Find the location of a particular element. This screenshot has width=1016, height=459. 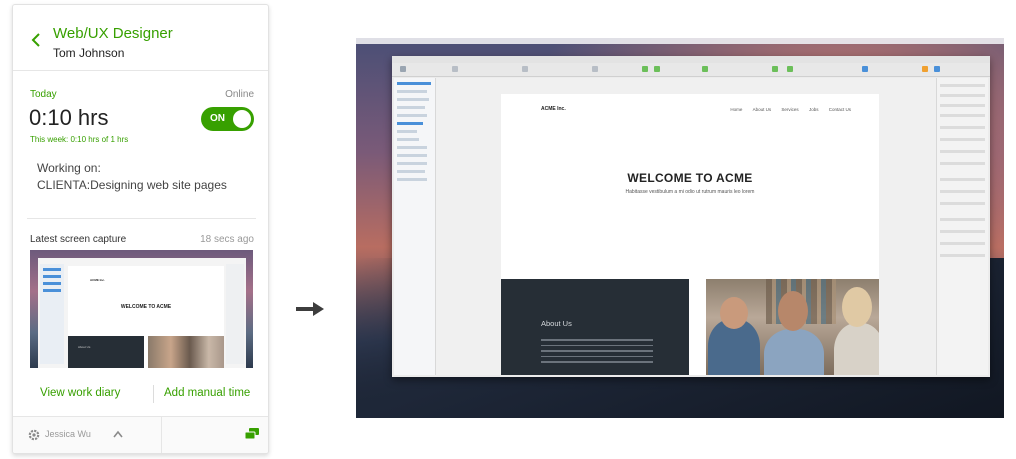

chevron-left-icon is located at coordinates (36, 40).